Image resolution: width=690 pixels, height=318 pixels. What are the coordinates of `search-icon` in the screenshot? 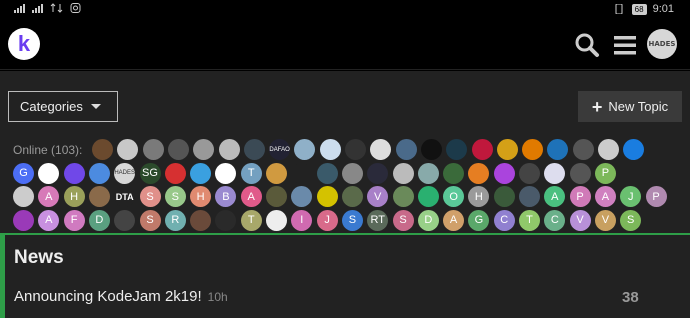 It's located at (587, 45).